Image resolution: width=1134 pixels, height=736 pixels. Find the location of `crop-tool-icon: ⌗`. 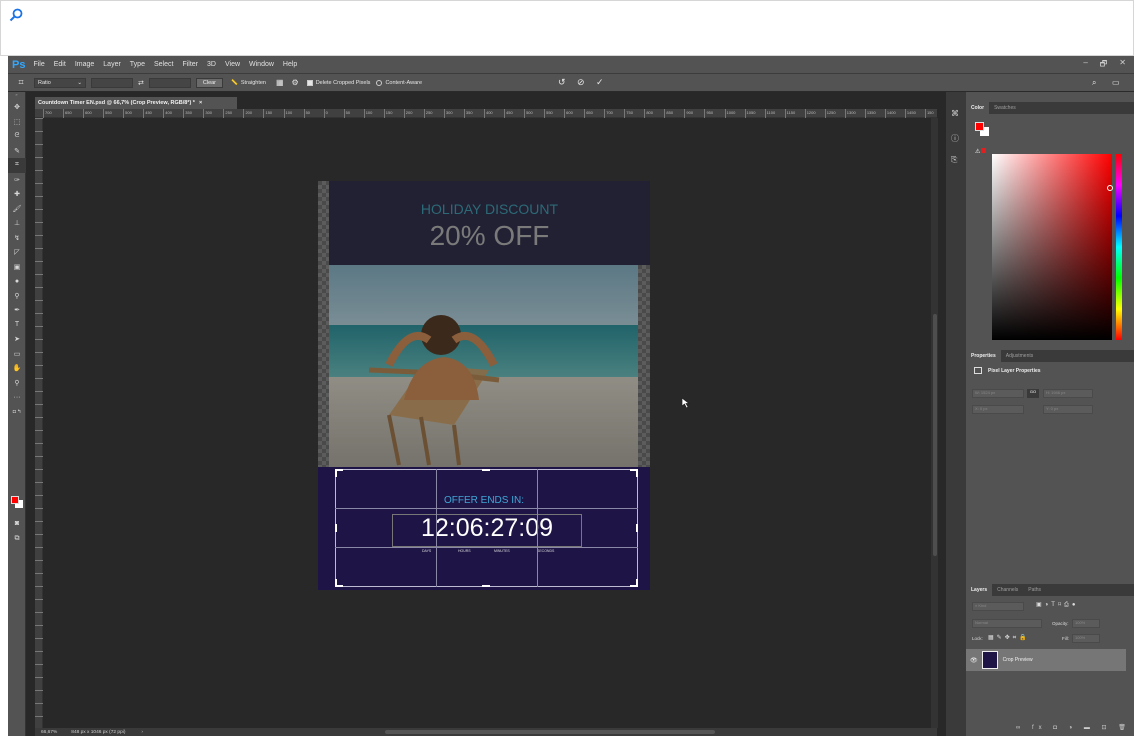

crop-tool-icon: ⌗ is located at coordinates (21, 82).